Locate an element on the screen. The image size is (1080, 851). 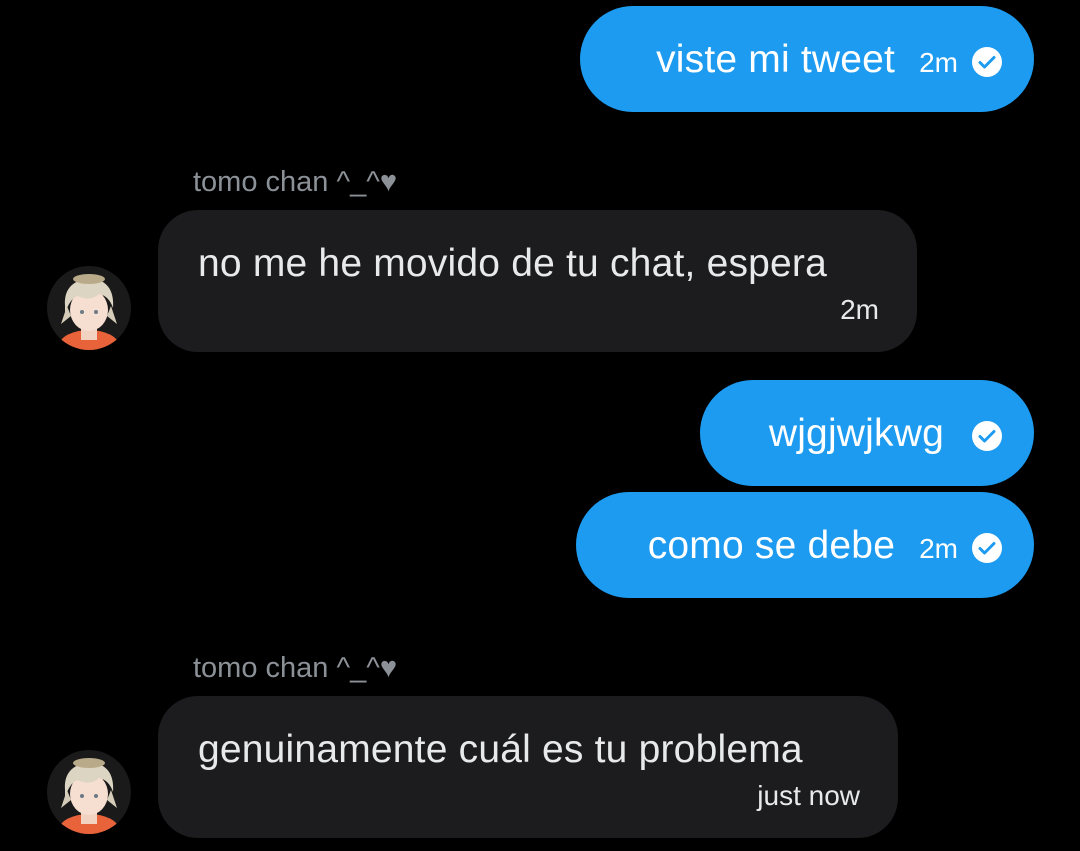
message-text: como se debe is located at coordinates (771, 545).